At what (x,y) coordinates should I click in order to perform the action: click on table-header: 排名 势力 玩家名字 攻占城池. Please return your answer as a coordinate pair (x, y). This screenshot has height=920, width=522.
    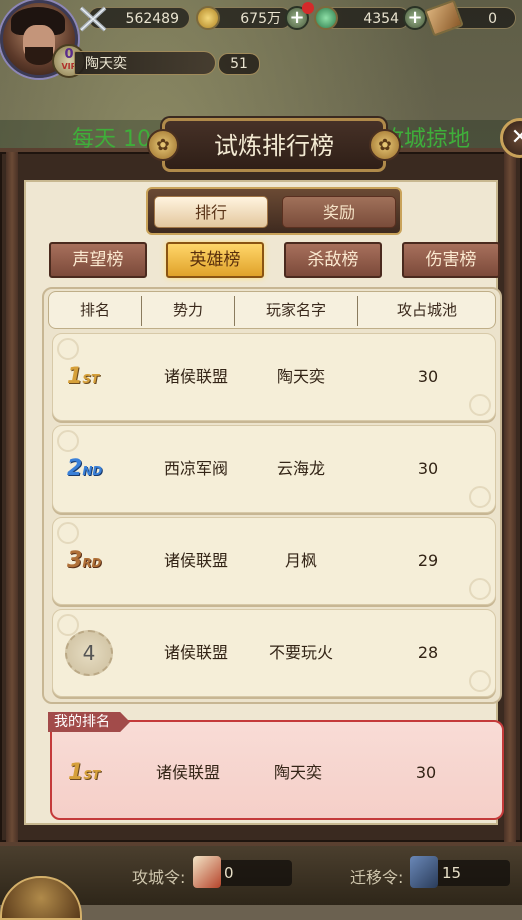
    Looking at the image, I should click on (272, 310).